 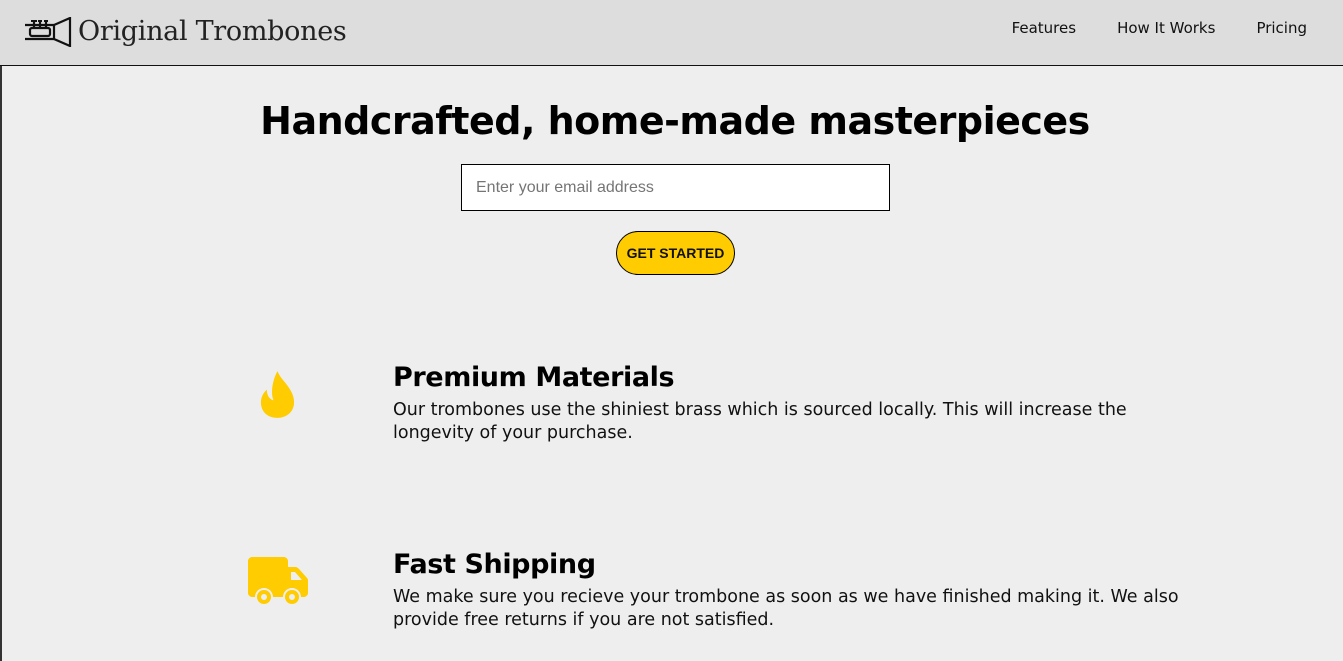 What do you see at coordinates (675, 187) in the screenshot?
I see `email-input` at bounding box center [675, 187].